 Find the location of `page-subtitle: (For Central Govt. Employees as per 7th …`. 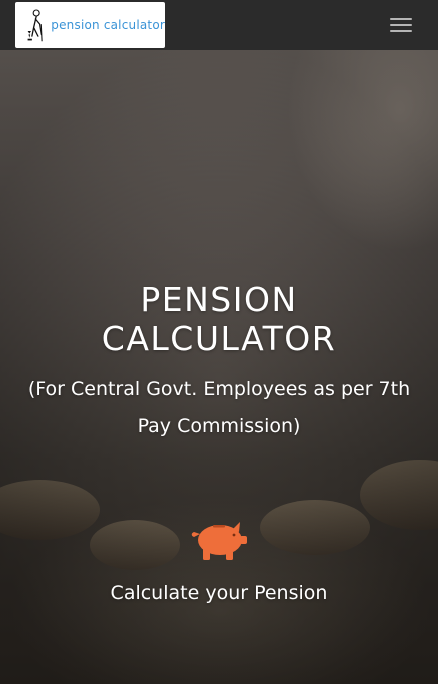

page-subtitle: (For Central Govt. Employees as per 7th … is located at coordinates (219, 407).